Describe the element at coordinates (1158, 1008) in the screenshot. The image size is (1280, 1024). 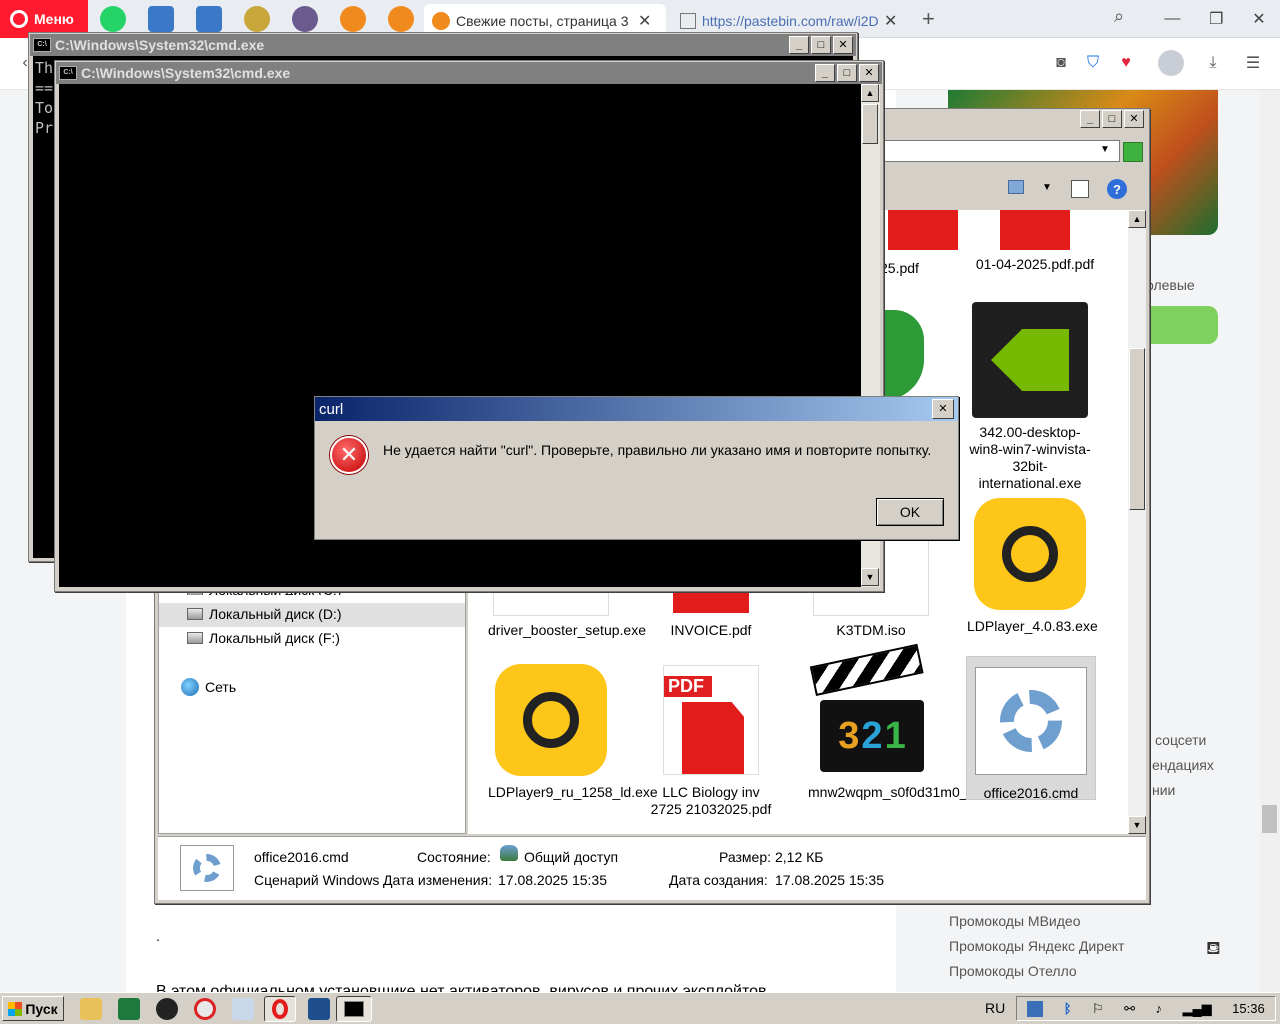
I see `volume-icon: ♪` at that location.